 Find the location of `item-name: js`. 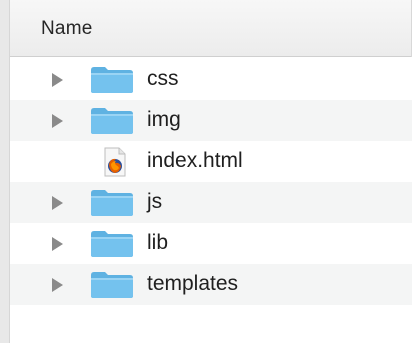

item-name: js is located at coordinates (155, 201).